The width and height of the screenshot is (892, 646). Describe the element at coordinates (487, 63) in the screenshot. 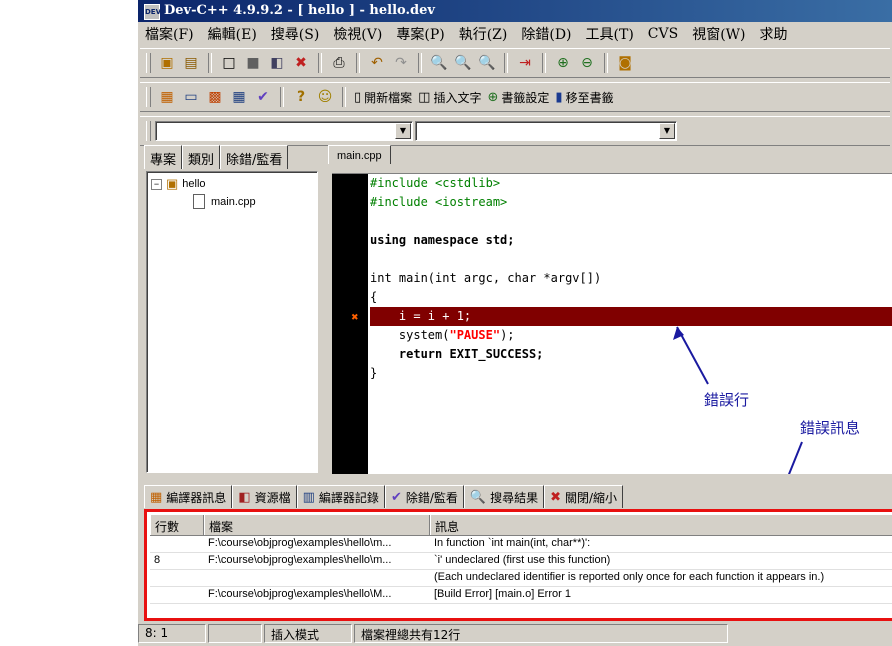

I see `replace-icon: 🔍` at that location.